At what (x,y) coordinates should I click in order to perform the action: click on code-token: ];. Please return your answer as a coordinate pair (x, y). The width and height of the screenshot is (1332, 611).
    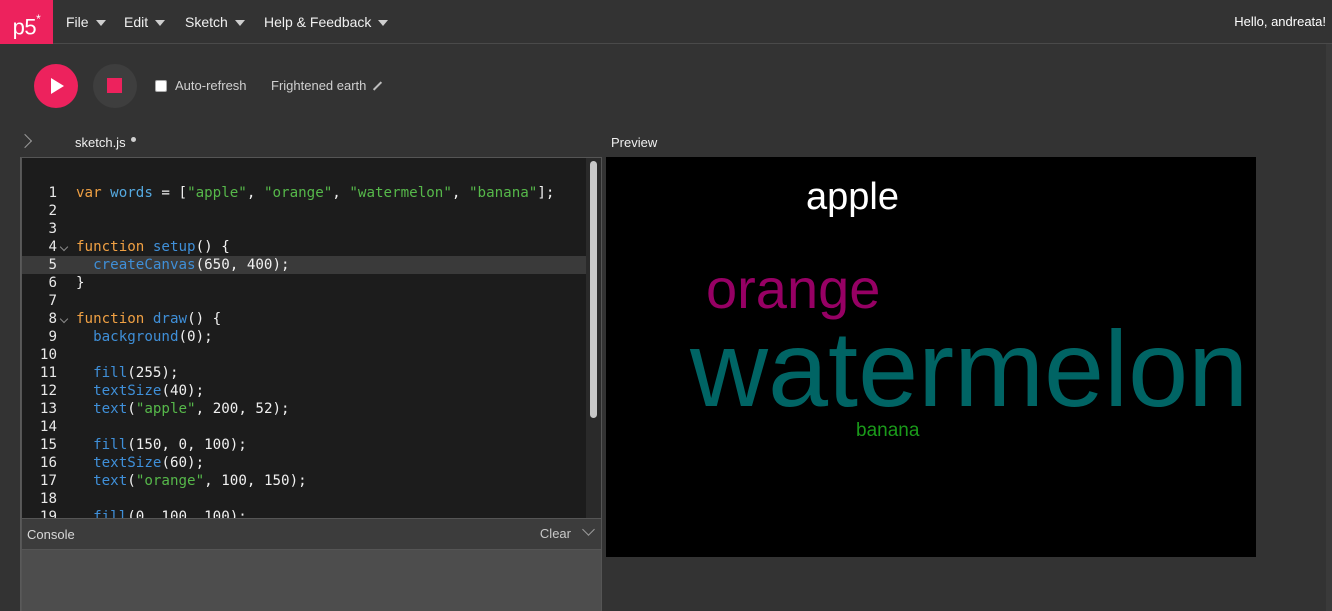
    Looking at the image, I should click on (546, 193).